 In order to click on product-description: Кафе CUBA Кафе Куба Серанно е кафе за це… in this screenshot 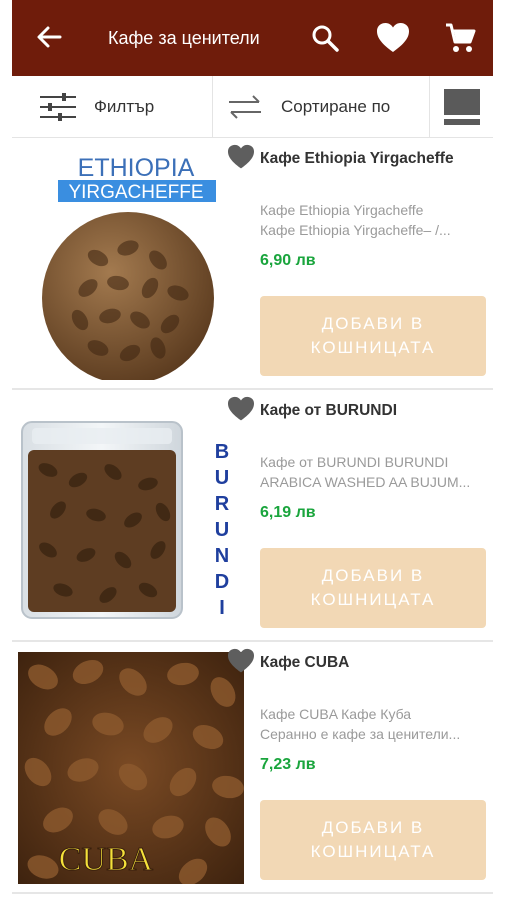, I will do `click(373, 724)`.